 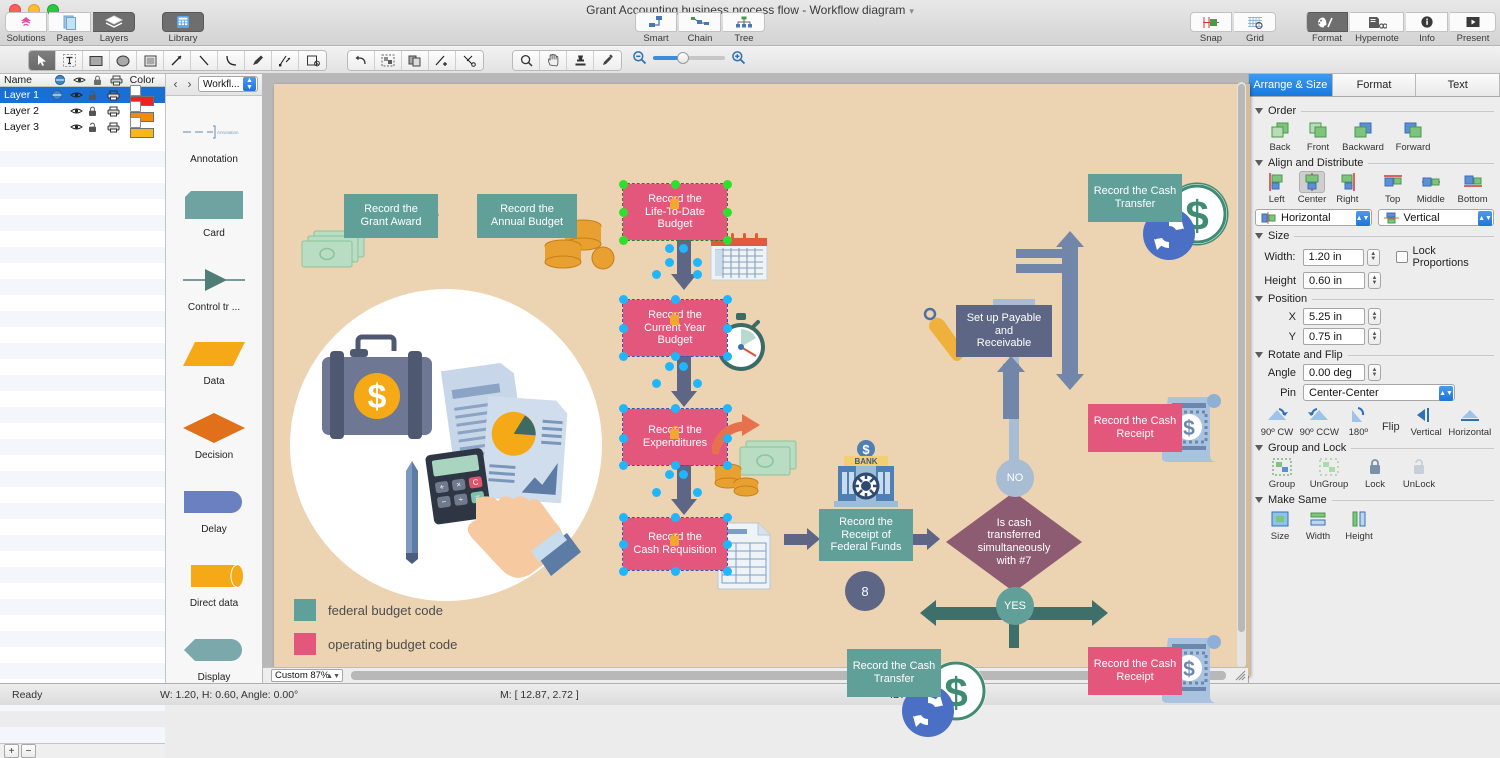 I want to click on library-item-card: Card, so click(x=214, y=213).